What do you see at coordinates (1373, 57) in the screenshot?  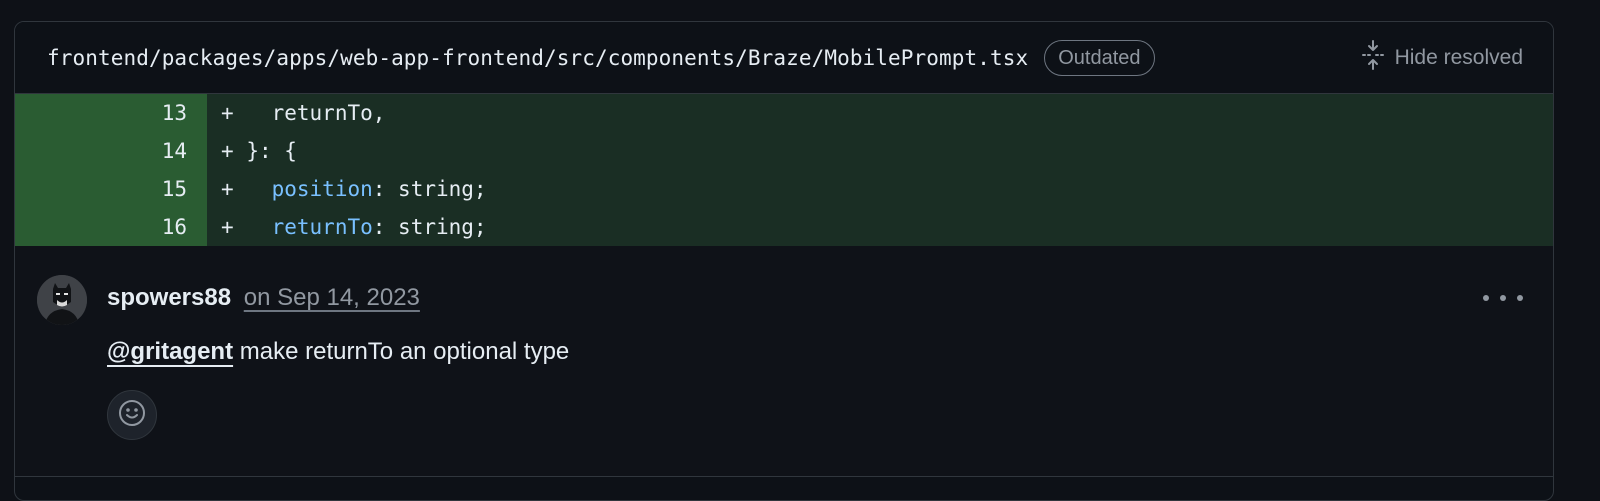 I see `unfold-collapse-icon` at bounding box center [1373, 57].